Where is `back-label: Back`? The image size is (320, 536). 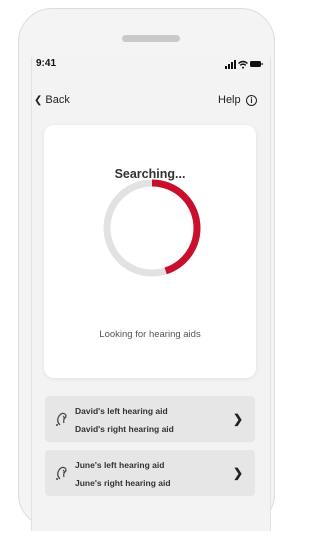
back-label: Back is located at coordinates (57, 100).